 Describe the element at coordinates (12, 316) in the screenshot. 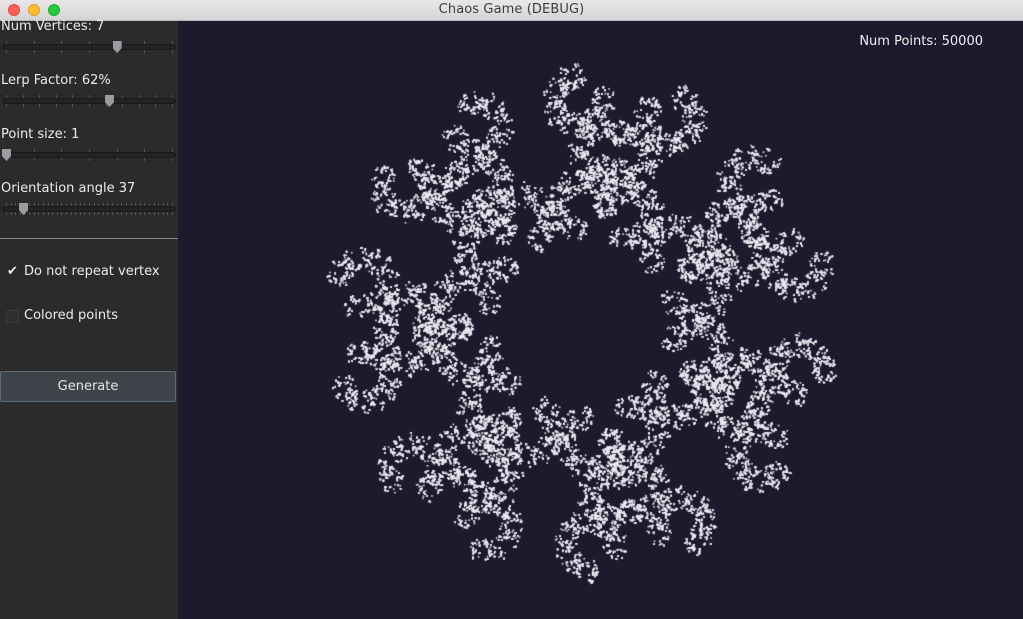

I see `colored-points-checkbox` at that location.